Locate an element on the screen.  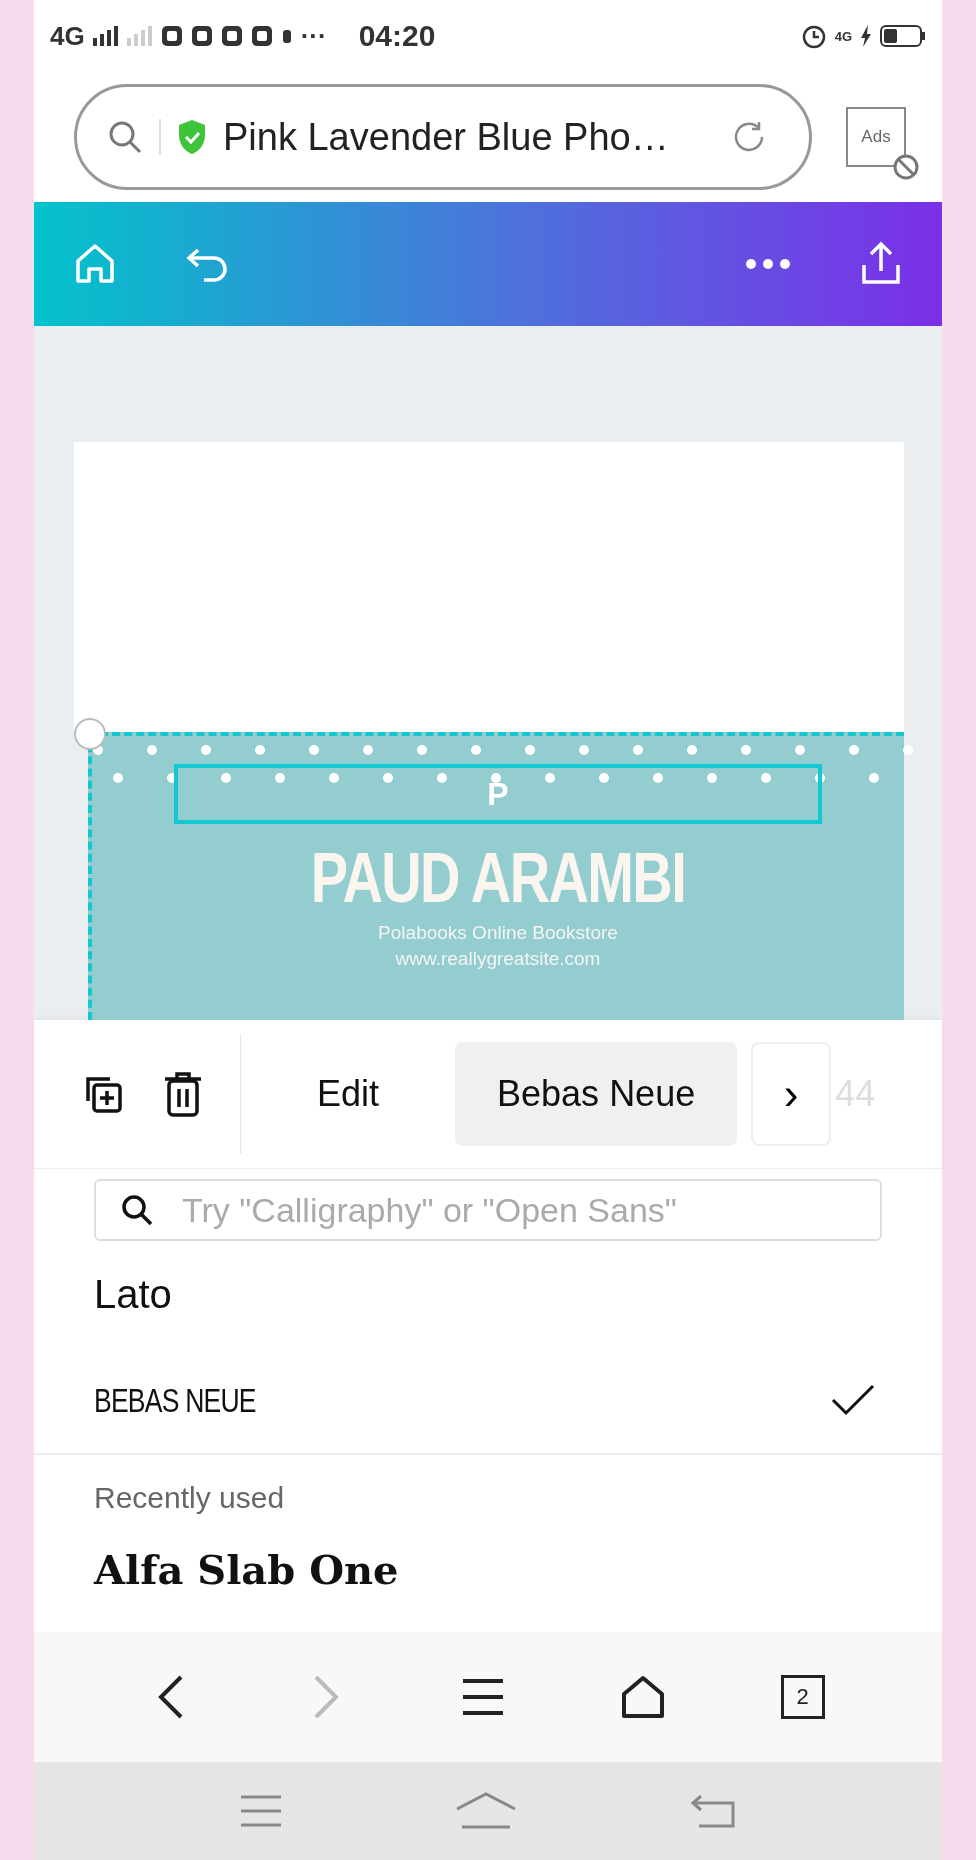
tabs-button: 2 is located at coordinates (802, 1697).